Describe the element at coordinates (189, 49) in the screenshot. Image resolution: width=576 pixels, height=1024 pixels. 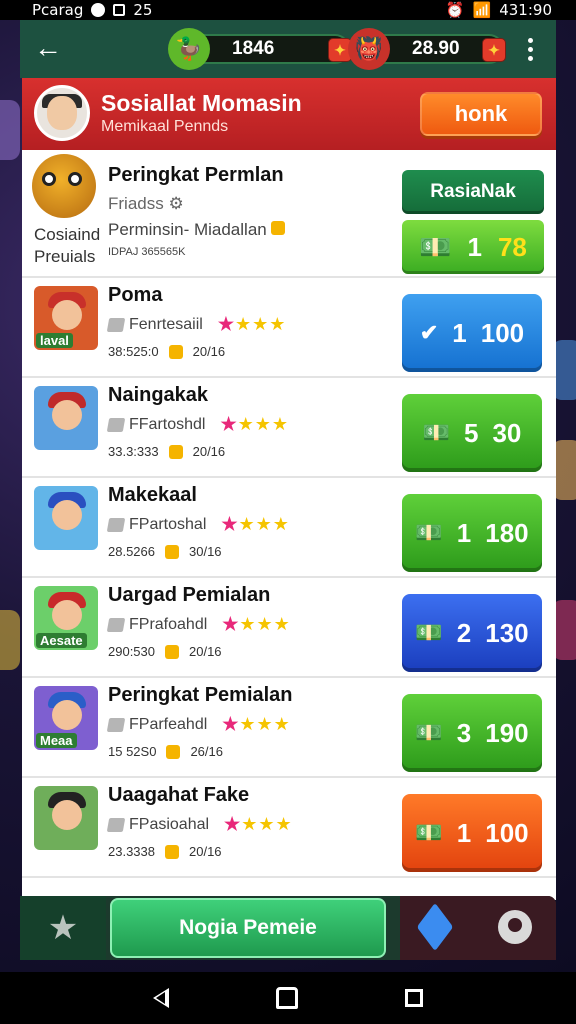
I see `duck-icon: 🦆` at that location.